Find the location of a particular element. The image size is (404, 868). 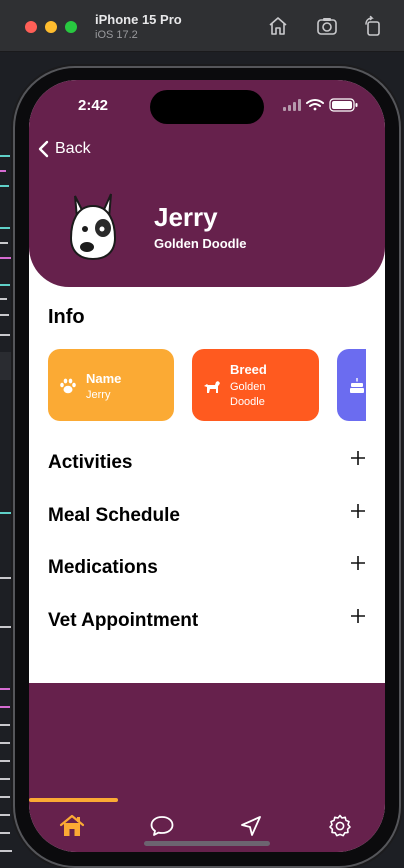

section-medications: Medications is located at coordinates (207, 569).